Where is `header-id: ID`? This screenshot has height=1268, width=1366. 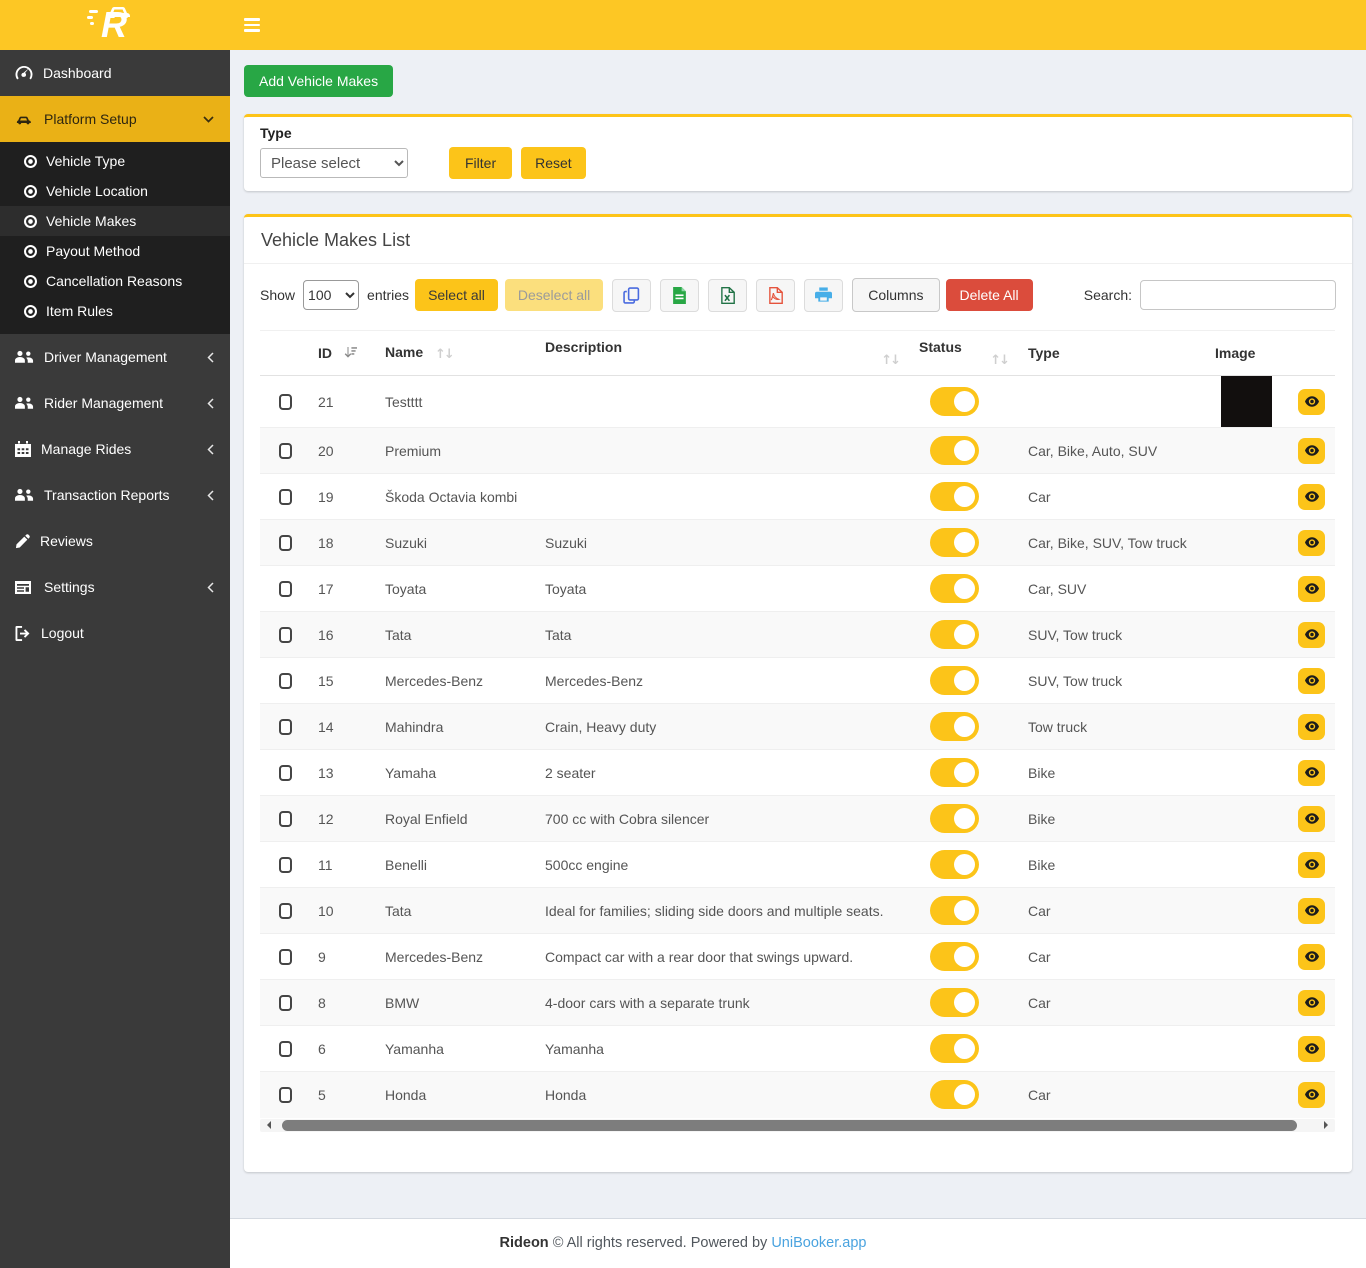 header-id: ID is located at coordinates (341, 353).